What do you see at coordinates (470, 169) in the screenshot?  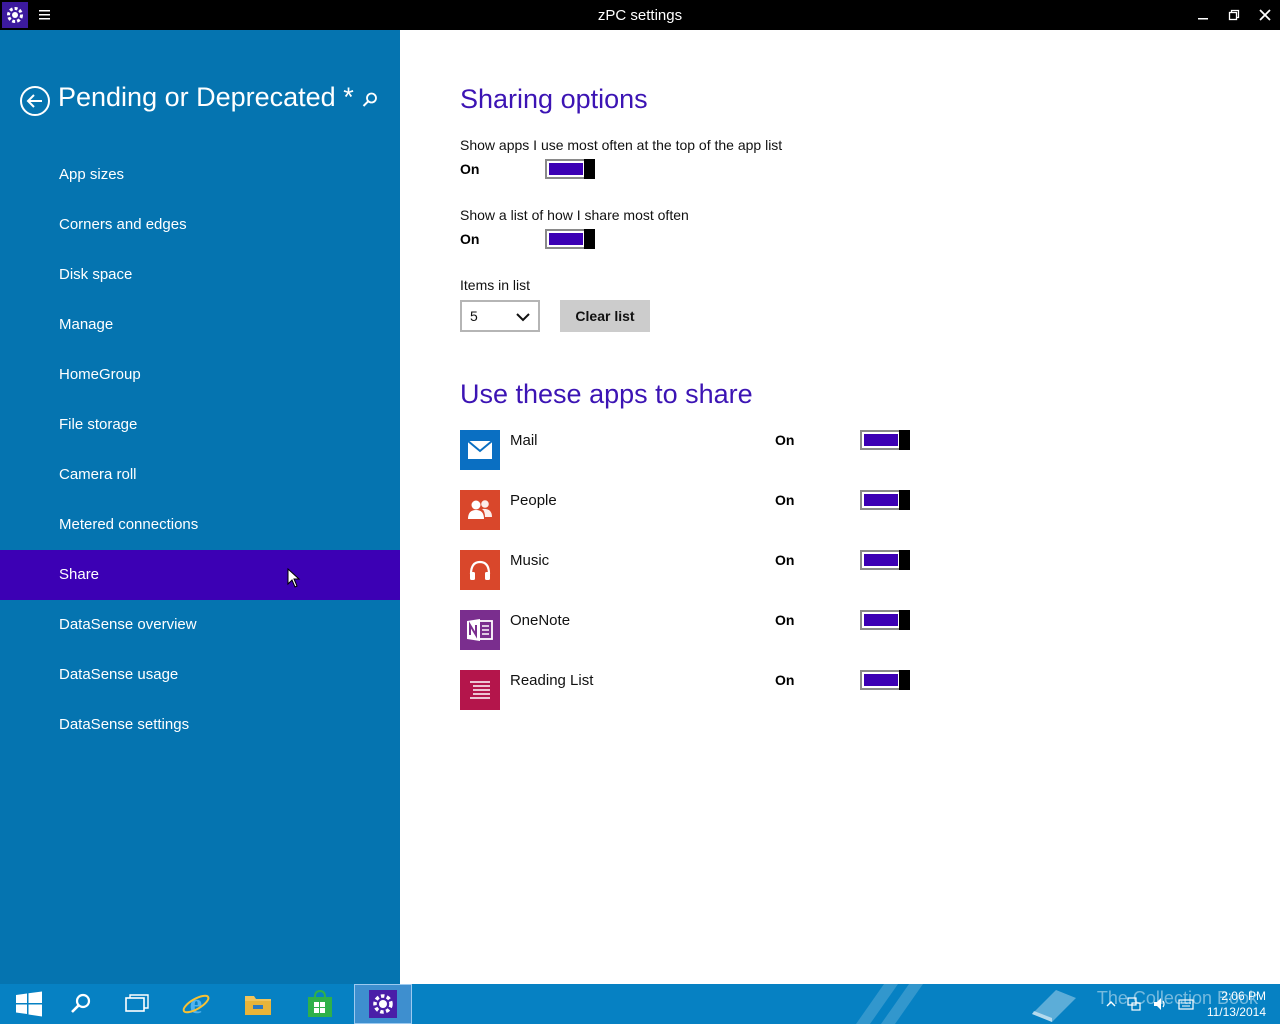 I see `option-frequent-apps-state: On` at bounding box center [470, 169].